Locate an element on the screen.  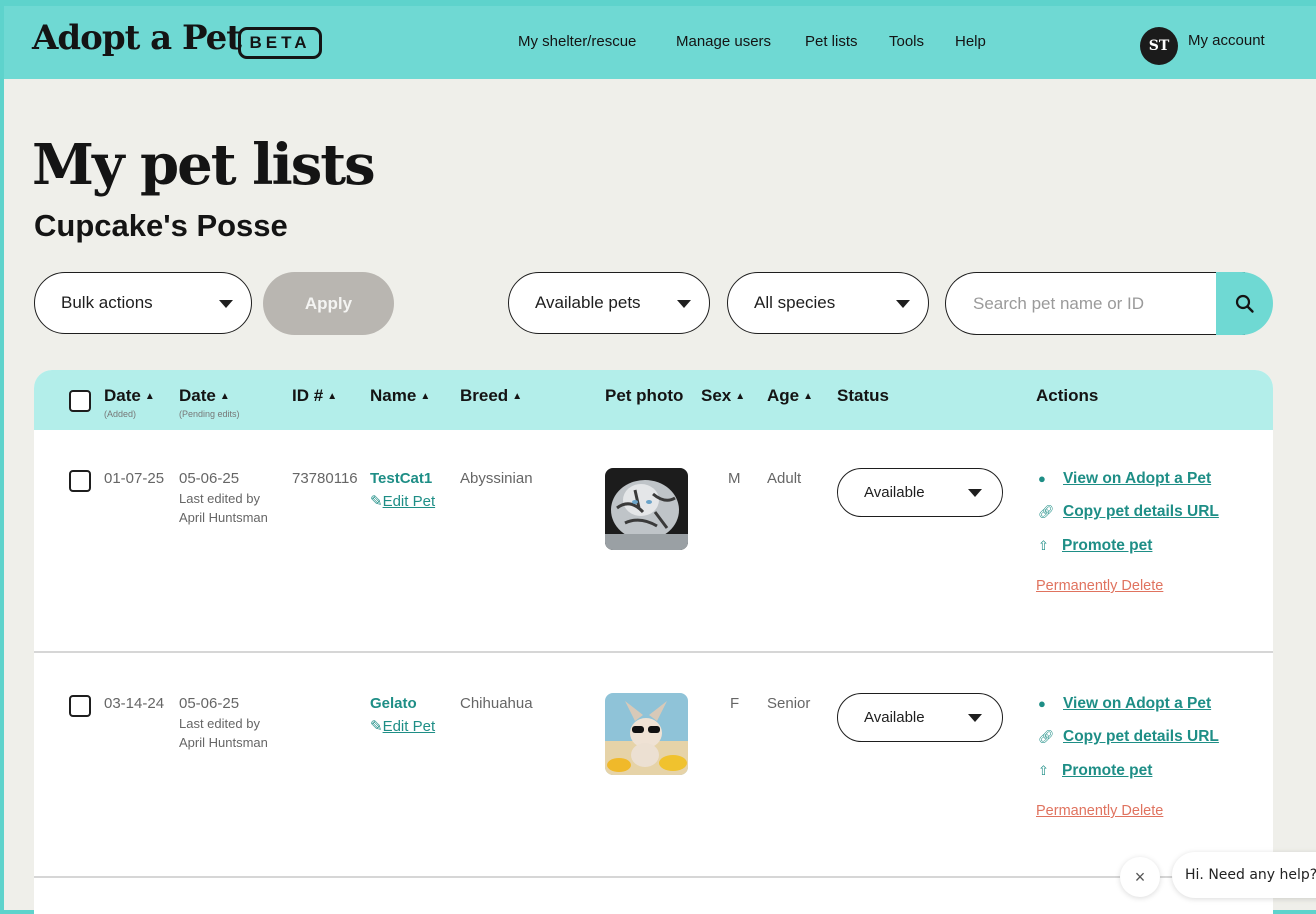
bulk-actions-select: Bulk actions is located at coordinates (143, 303).